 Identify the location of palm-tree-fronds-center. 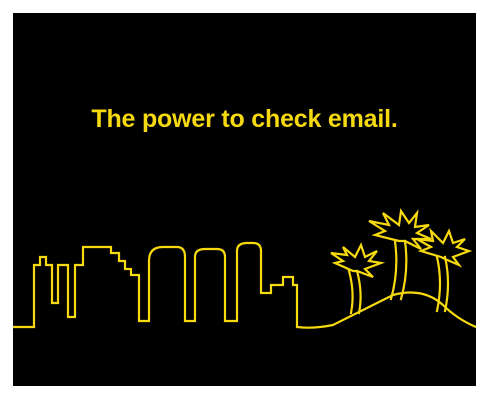
(400, 228).